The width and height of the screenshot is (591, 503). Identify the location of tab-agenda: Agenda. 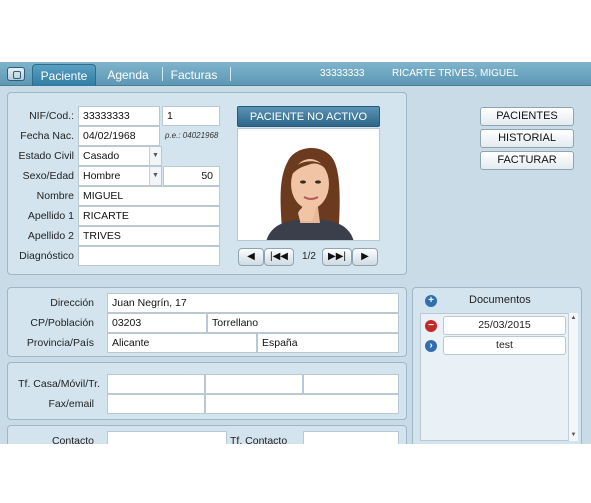
(128, 75).